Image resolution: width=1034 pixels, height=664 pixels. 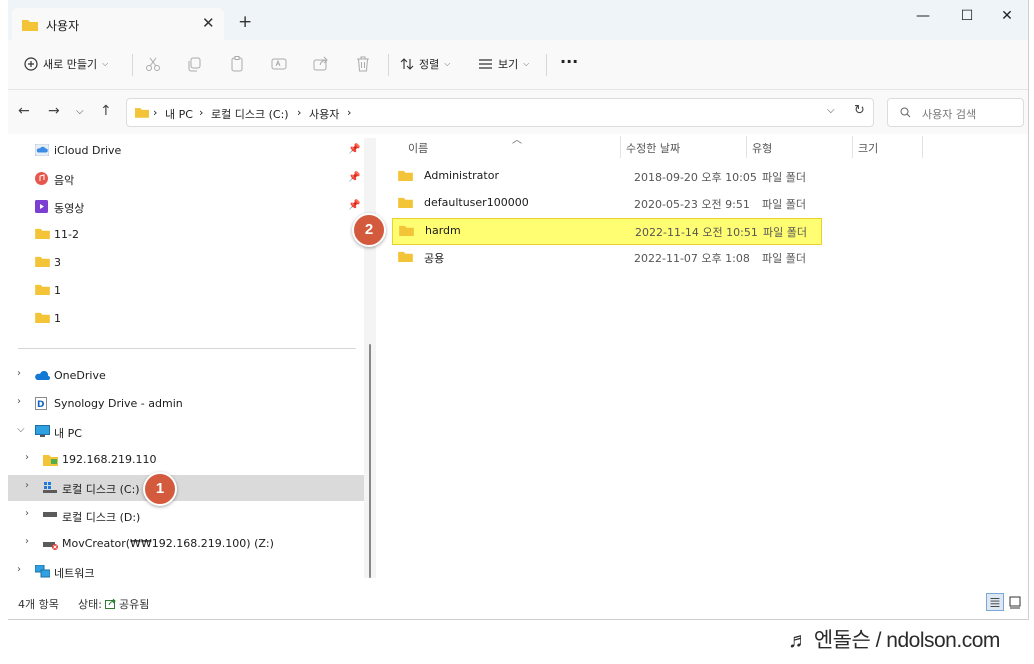 I want to click on nav-item-label: 1, so click(x=57, y=290).